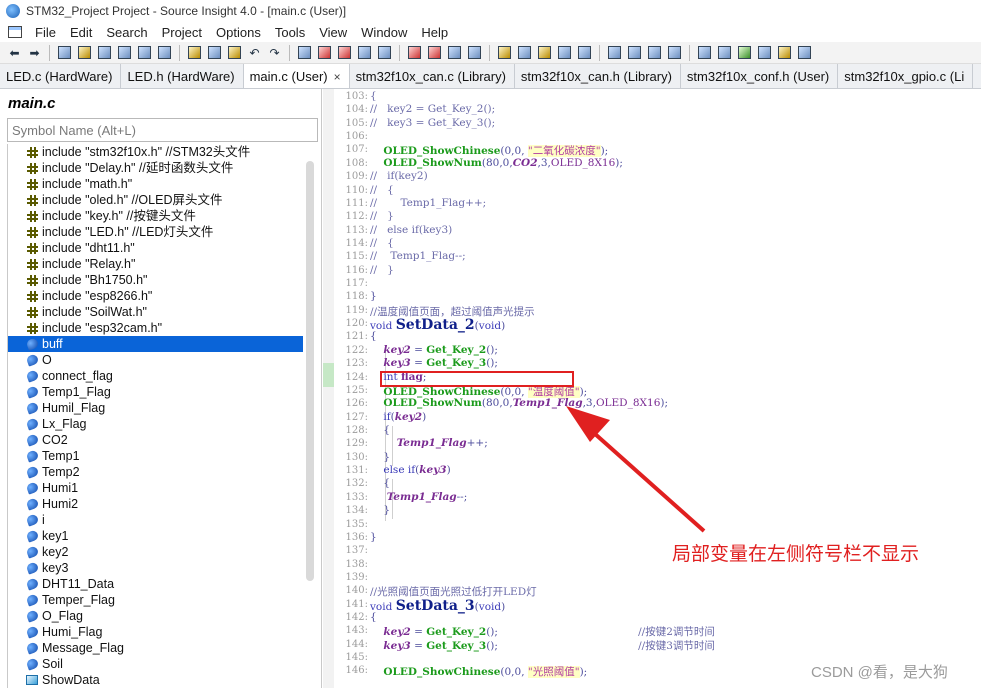  I want to click on symbol-item: Message_Flag, so click(155, 648).